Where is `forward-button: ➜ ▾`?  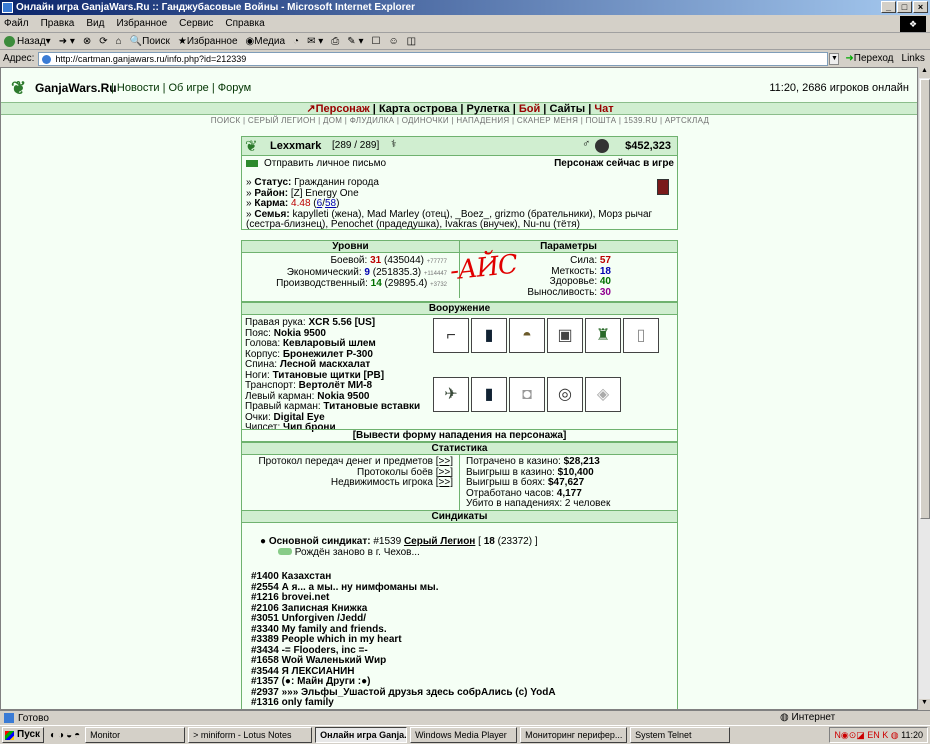
forward-button: ➜ ▾ is located at coordinates (67, 41).